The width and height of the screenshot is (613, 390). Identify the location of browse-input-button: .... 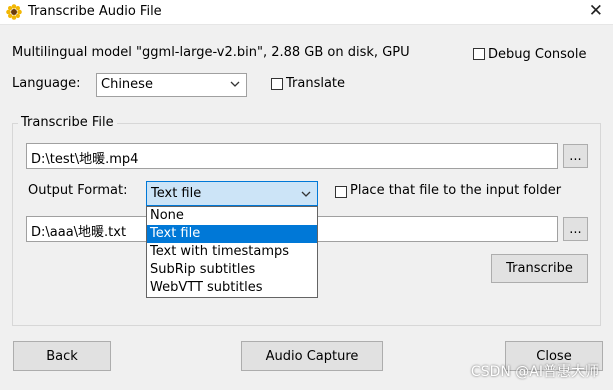
(575, 156).